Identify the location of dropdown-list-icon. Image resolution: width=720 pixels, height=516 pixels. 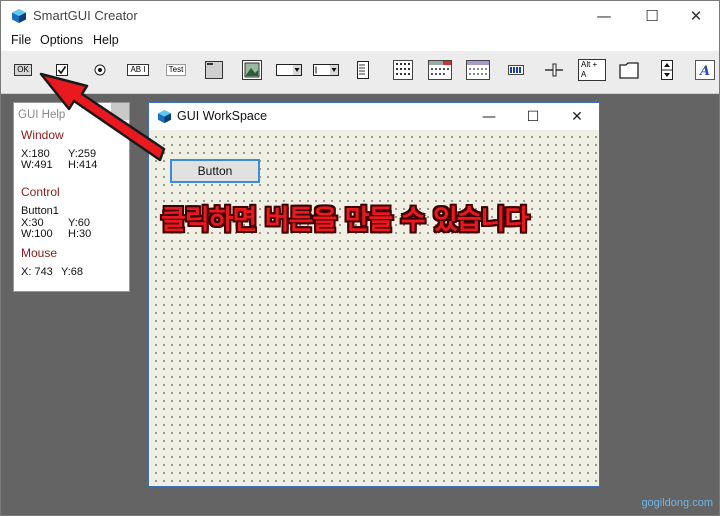
(289, 70).